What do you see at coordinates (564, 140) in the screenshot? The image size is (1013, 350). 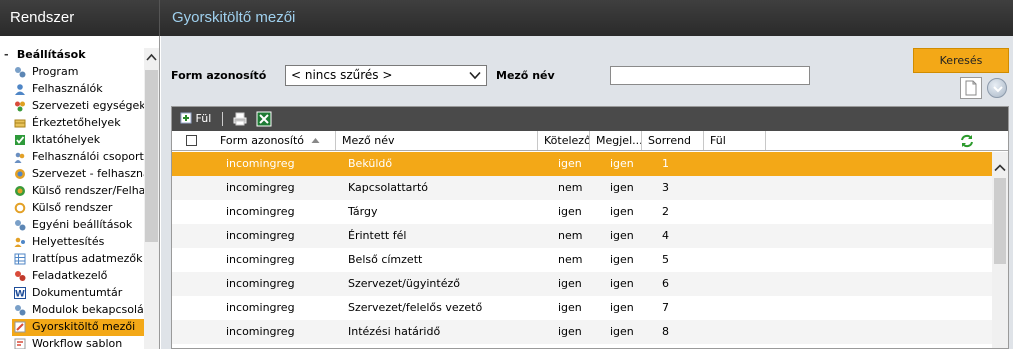 I see `column-header-required: Kötelező` at bounding box center [564, 140].